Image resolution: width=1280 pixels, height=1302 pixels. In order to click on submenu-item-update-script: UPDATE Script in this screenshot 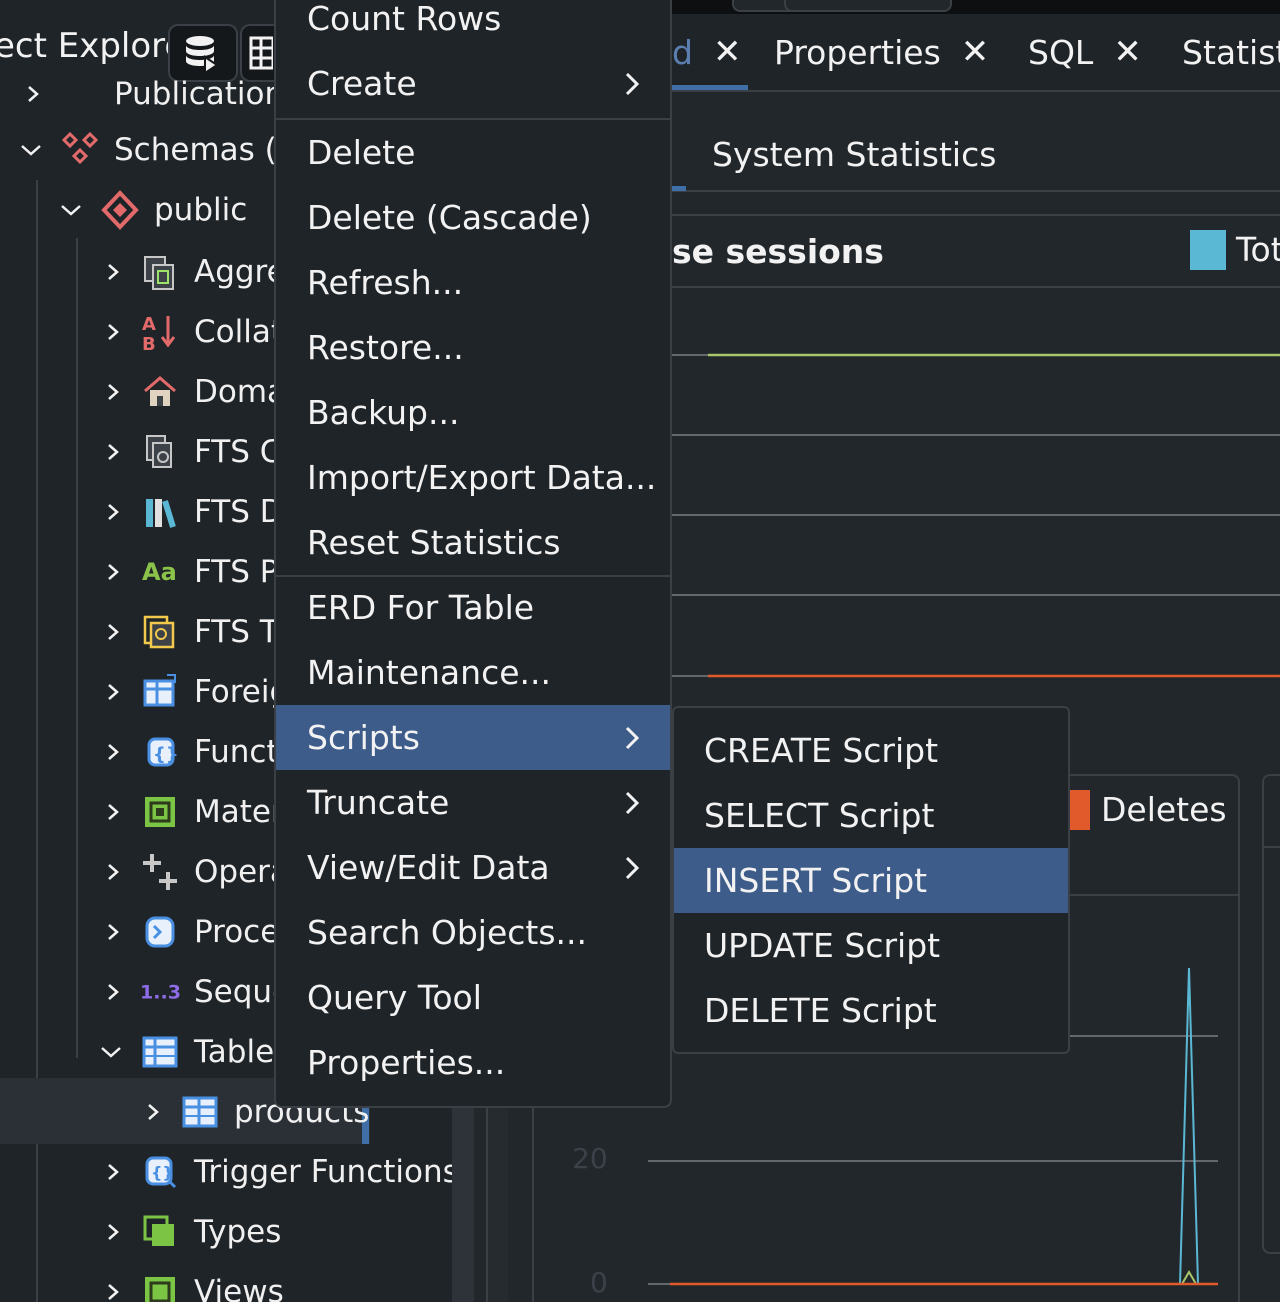, I will do `click(871, 945)`.